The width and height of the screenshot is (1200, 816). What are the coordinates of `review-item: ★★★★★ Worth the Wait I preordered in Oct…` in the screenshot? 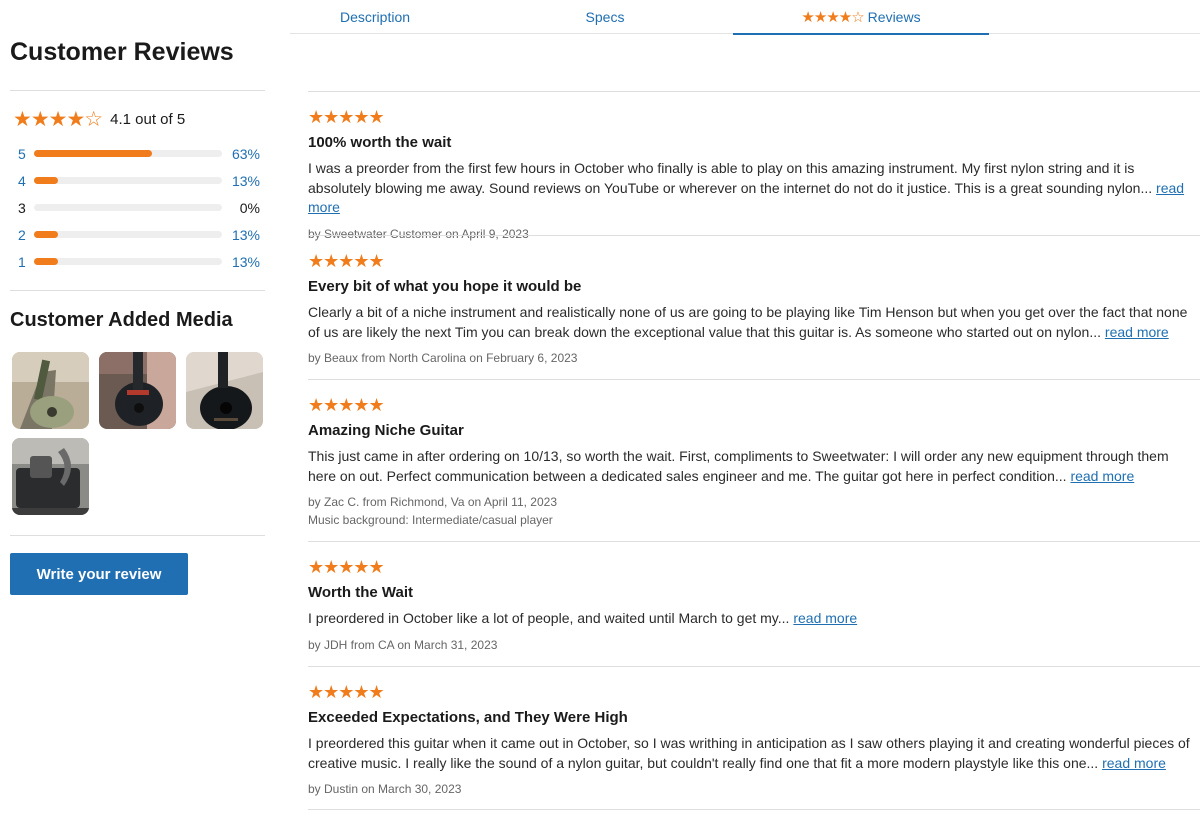 It's located at (749, 606).